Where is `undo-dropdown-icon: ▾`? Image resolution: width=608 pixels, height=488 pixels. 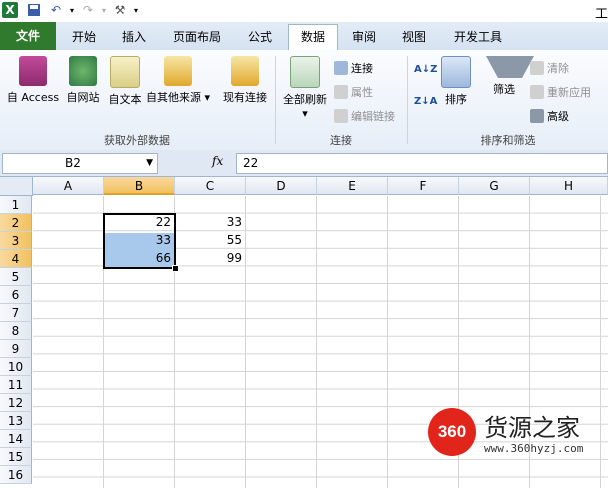 undo-dropdown-icon: ▾ is located at coordinates (72, 10).